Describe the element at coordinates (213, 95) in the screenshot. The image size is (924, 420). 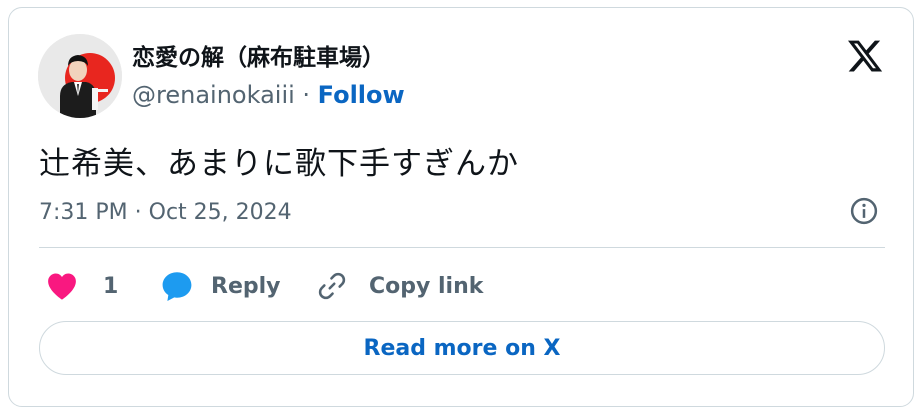
I see `author-handle: @renainokaiii` at that location.